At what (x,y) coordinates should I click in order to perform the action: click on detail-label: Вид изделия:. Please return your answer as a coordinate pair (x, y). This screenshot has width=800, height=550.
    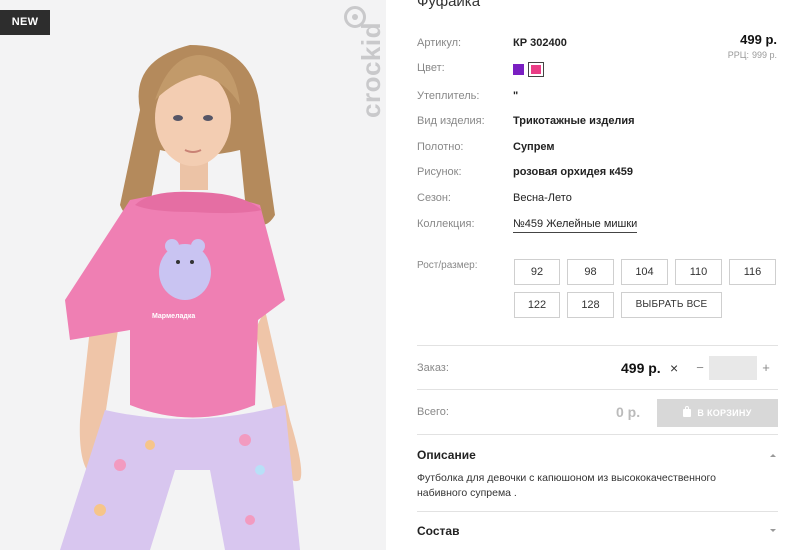
    Looking at the image, I should click on (451, 121).